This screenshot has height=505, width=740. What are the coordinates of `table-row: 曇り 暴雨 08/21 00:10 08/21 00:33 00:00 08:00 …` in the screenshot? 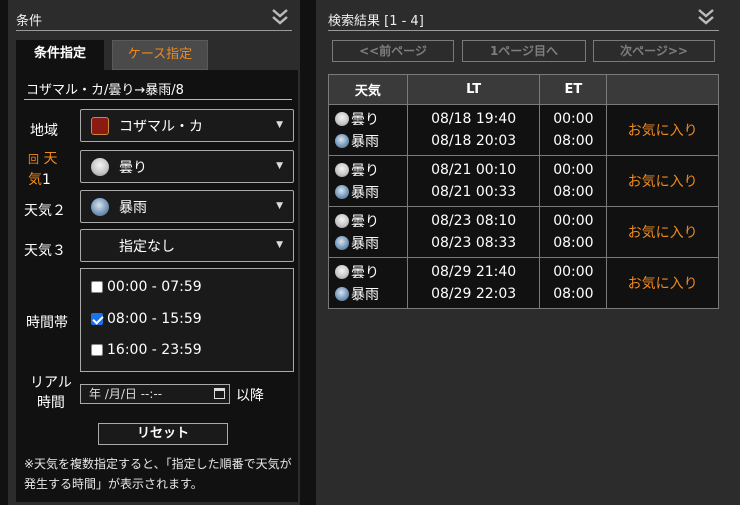 It's located at (523, 181).